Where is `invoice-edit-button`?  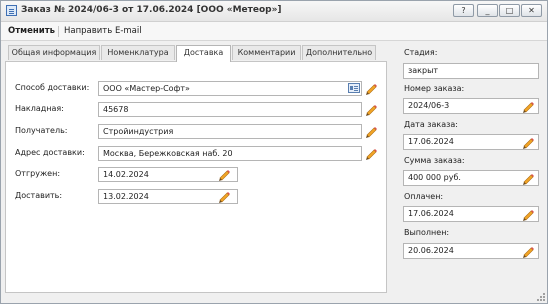
invoice-edit-button is located at coordinates (371, 109).